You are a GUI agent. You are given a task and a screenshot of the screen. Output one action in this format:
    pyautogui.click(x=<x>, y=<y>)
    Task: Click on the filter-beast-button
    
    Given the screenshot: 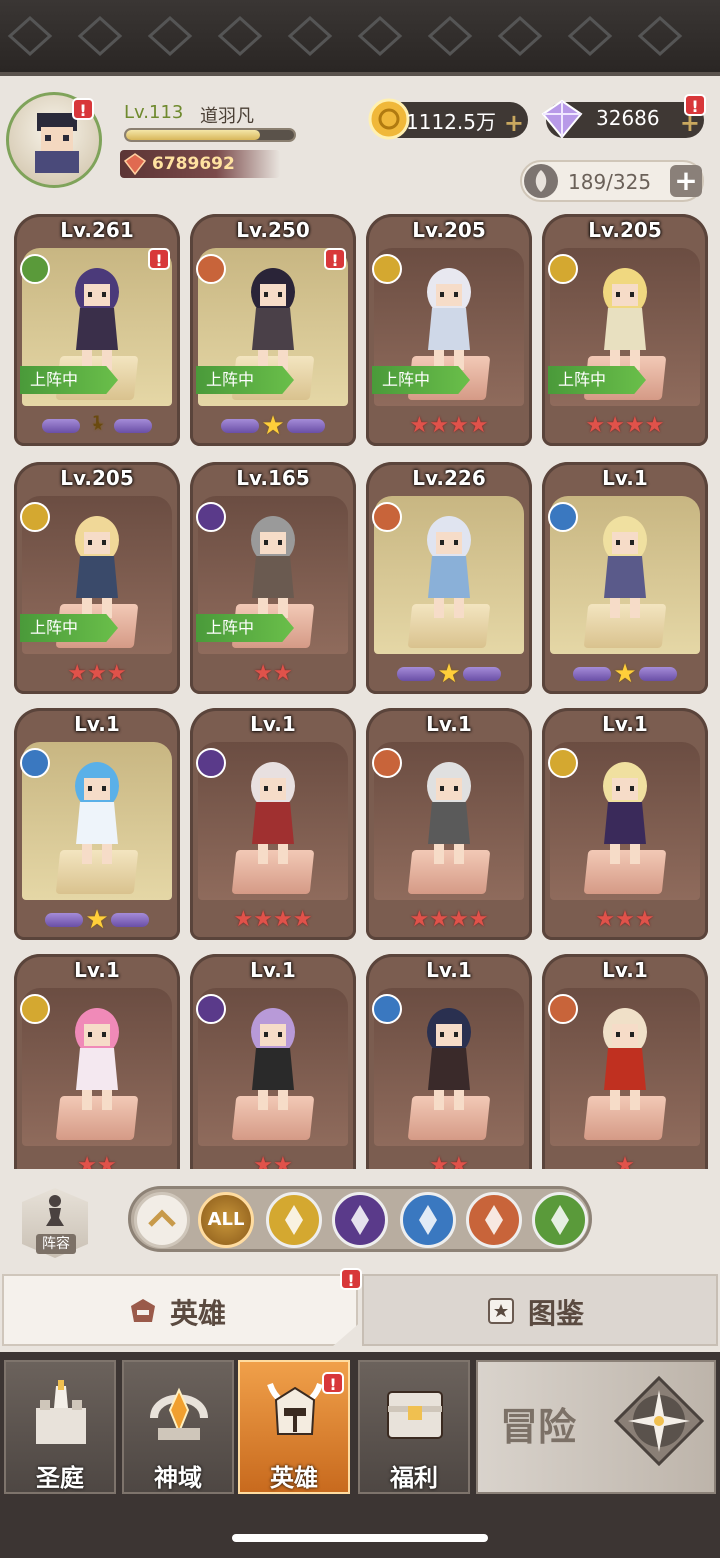 What is the action you would take?
    pyautogui.click(x=494, y=1220)
    